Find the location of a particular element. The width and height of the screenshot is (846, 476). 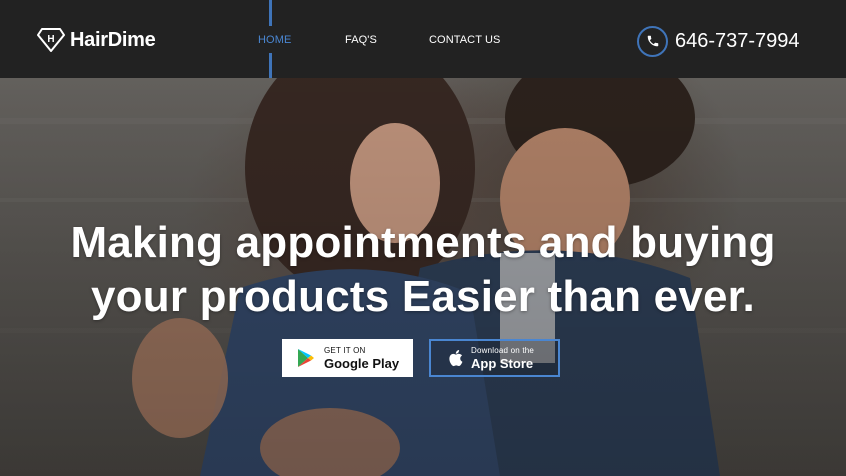

diamond-logo-icon: H is located at coordinates (51, 40).